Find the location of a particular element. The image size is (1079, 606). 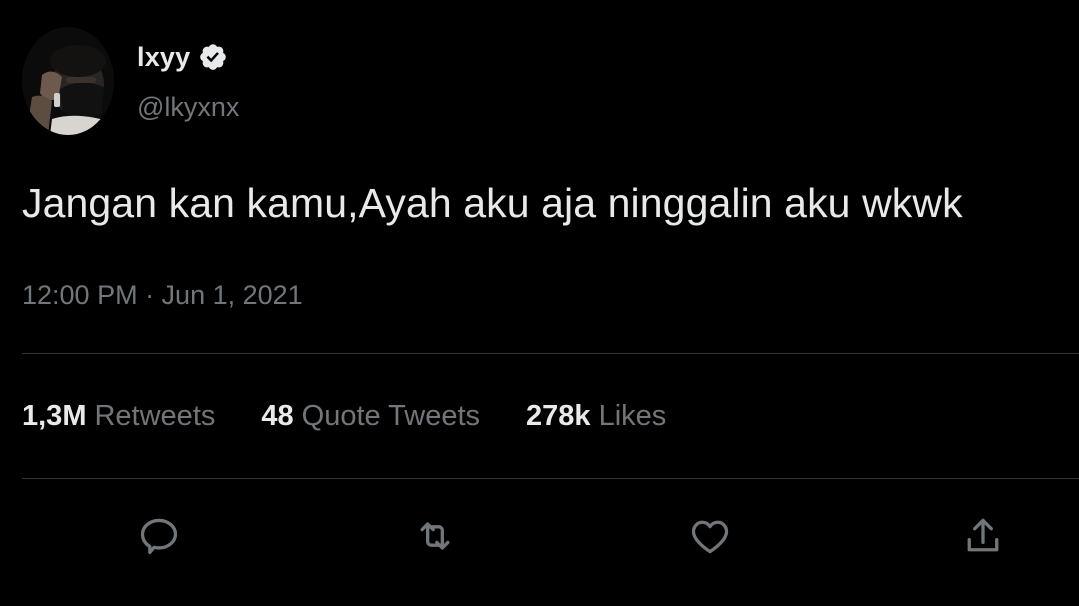

avatar-image is located at coordinates (68, 81).